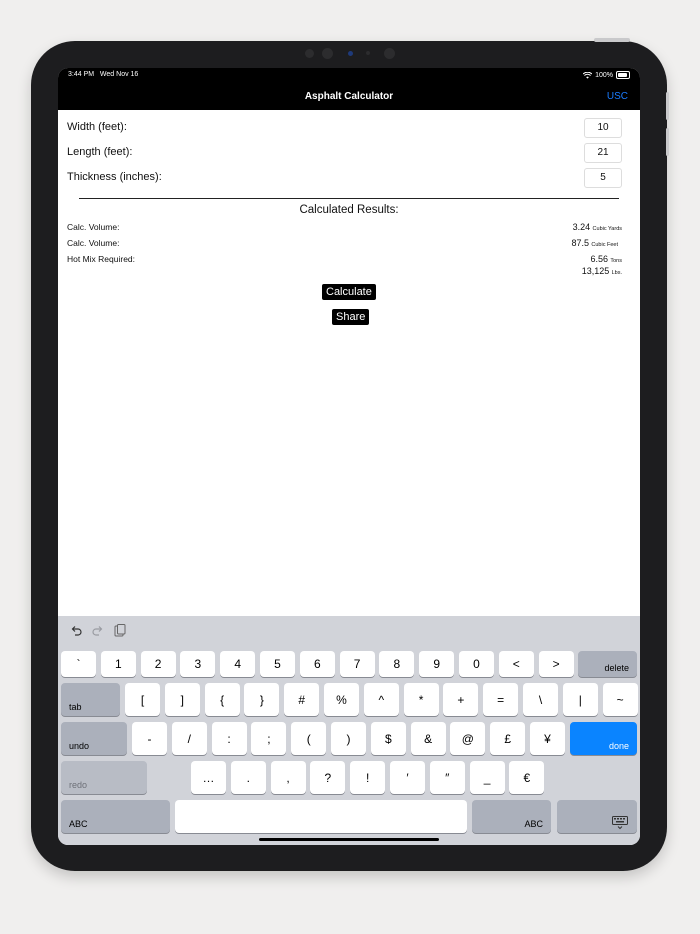 The width and height of the screenshot is (700, 934). Describe the element at coordinates (149, 738) in the screenshot. I see `key-0: -` at that location.